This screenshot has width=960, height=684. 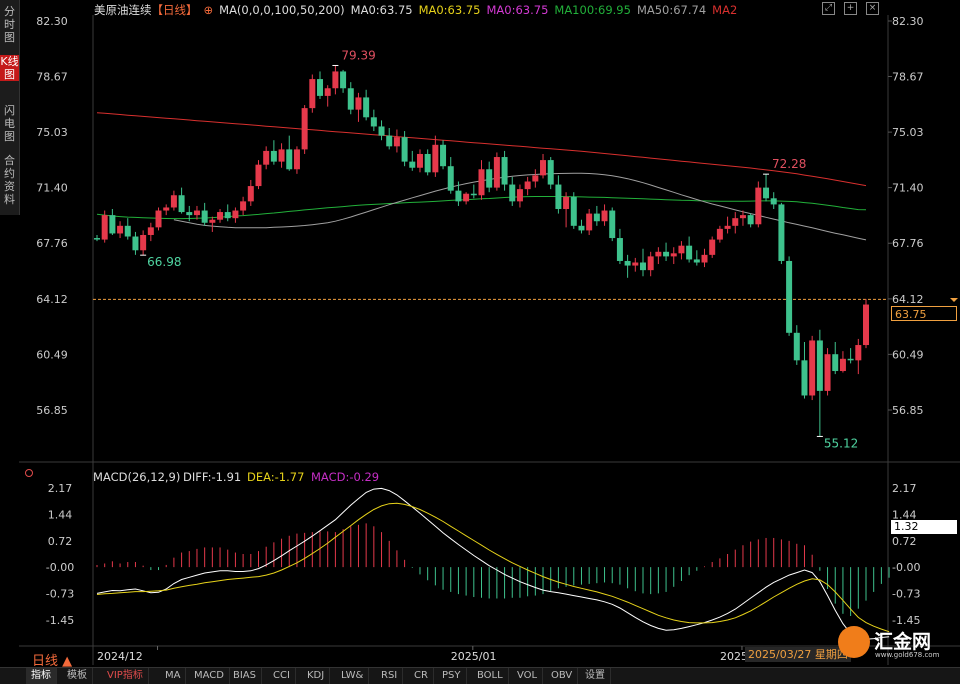 What do you see at coordinates (60, 515) in the screenshot?
I see `macd-tick-left: 1.44` at bounding box center [60, 515].